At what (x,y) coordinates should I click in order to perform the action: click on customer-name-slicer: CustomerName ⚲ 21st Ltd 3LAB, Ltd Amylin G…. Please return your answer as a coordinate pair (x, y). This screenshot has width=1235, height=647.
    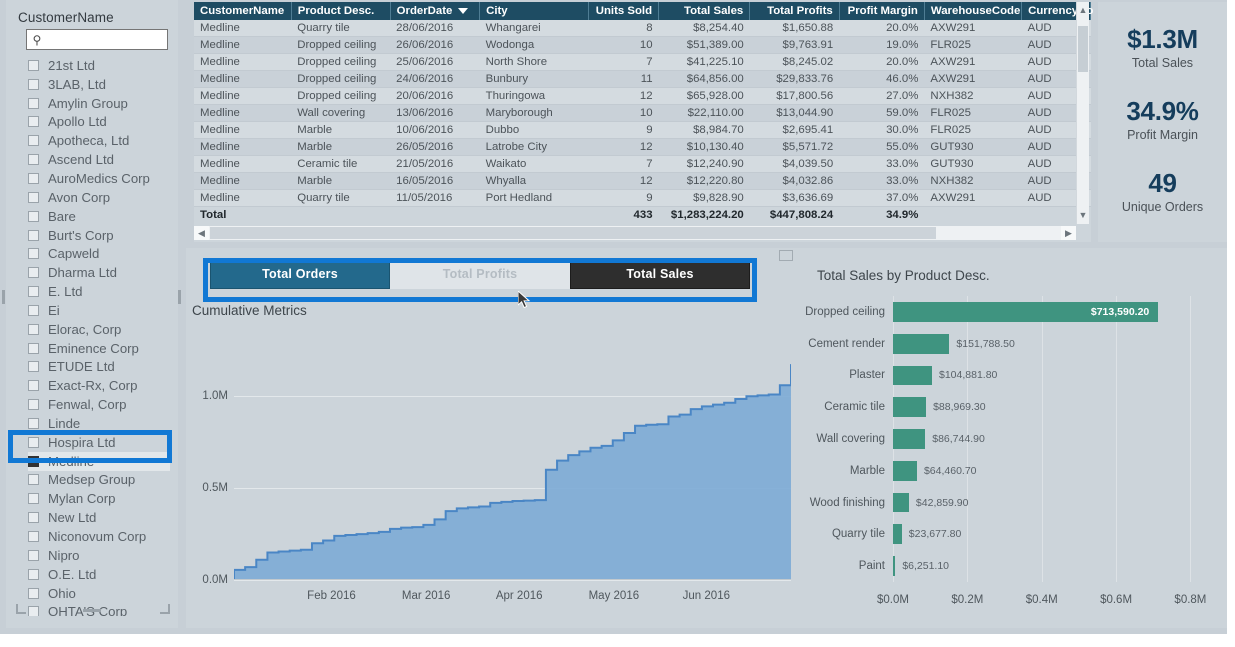
    Looking at the image, I should click on (92, 314).